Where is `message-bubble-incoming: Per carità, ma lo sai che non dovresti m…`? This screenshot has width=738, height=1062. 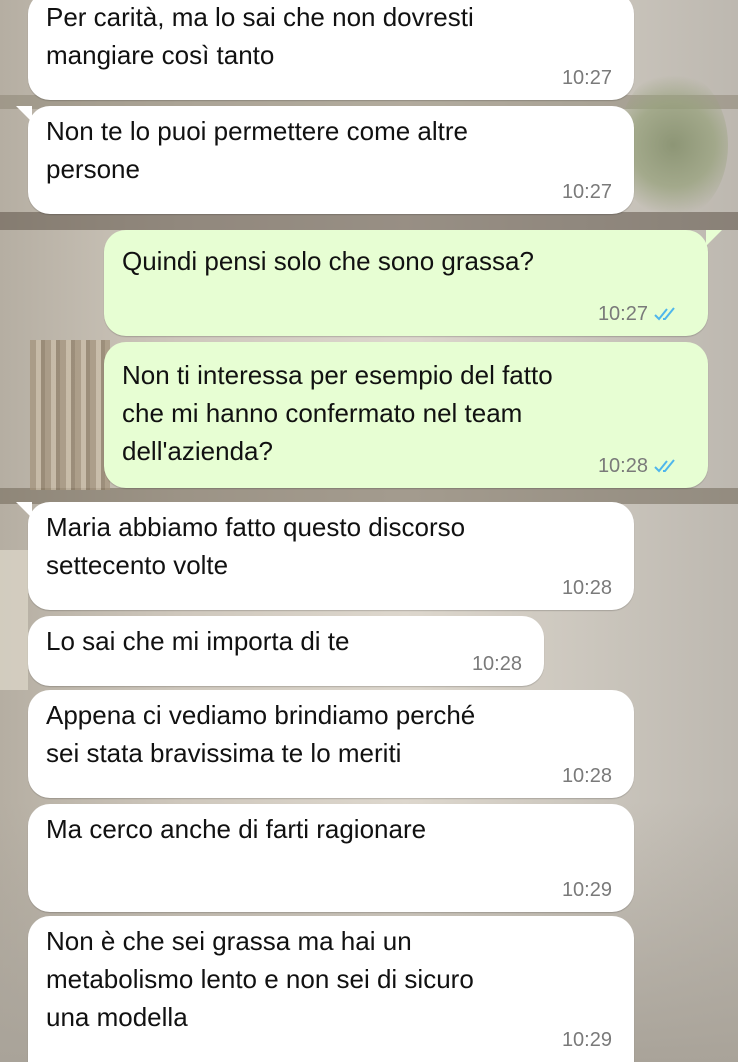 message-bubble-incoming: Per carità, ma lo sai che non dovresti m… is located at coordinates (331, 50).